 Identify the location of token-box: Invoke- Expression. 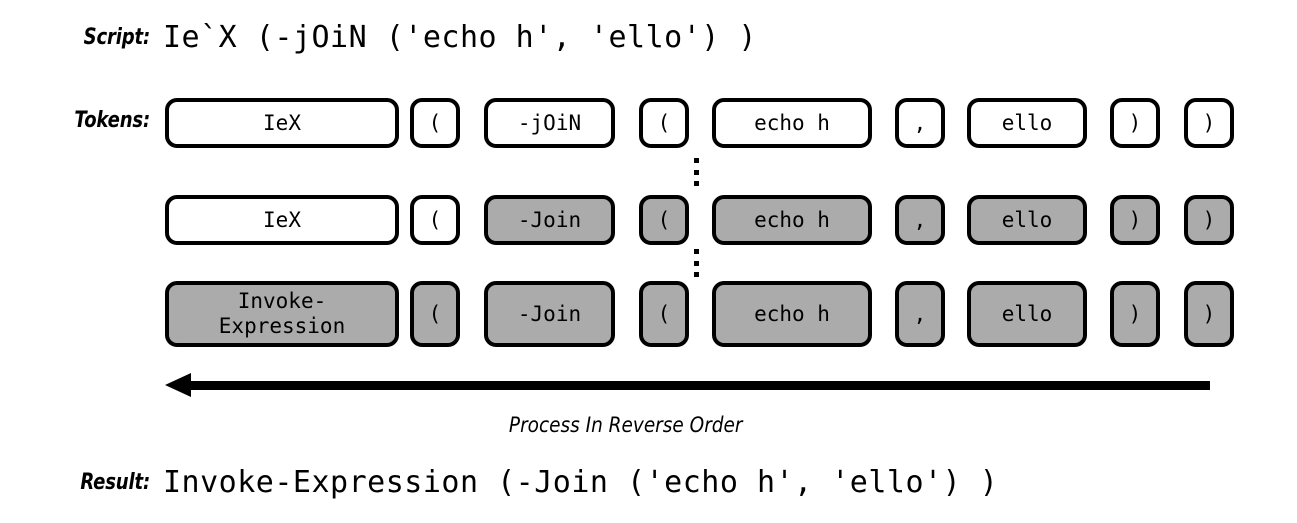
(282, 314).